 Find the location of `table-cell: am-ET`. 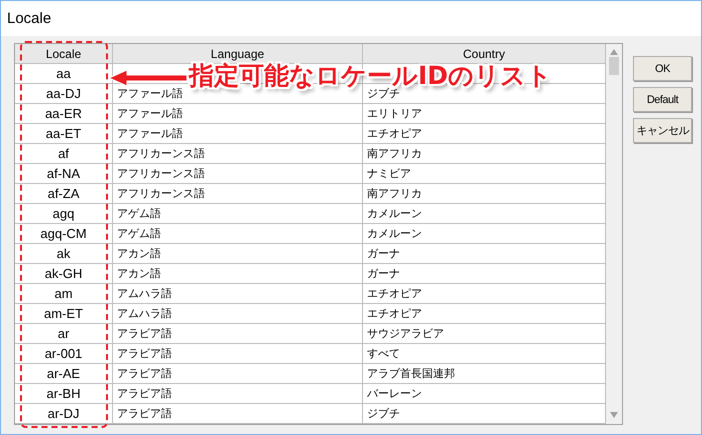

table-cell: am-ET is located at coordinates (64, 314).